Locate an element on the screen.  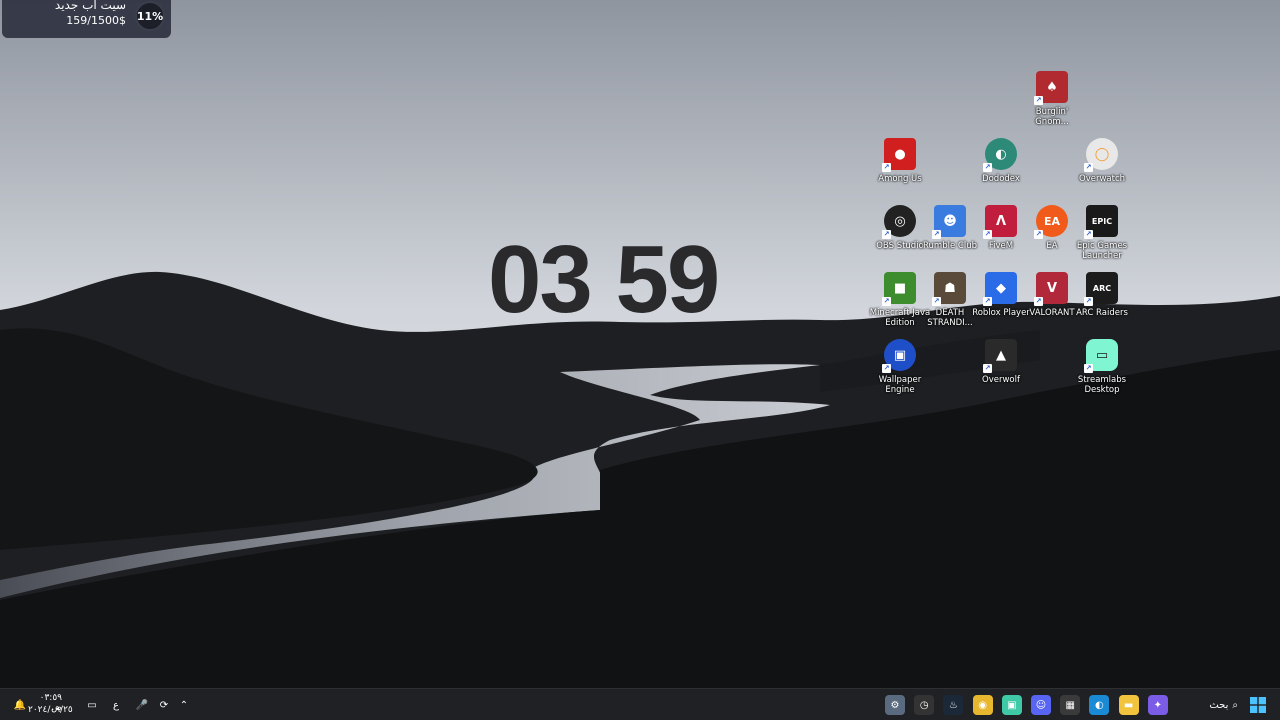
start-button is located at coordinates (1258, 705).